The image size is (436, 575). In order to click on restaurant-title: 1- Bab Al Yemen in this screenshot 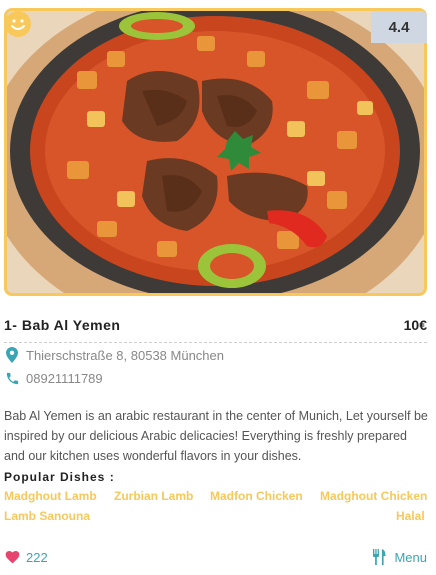, I will do `click(62, 325)`.